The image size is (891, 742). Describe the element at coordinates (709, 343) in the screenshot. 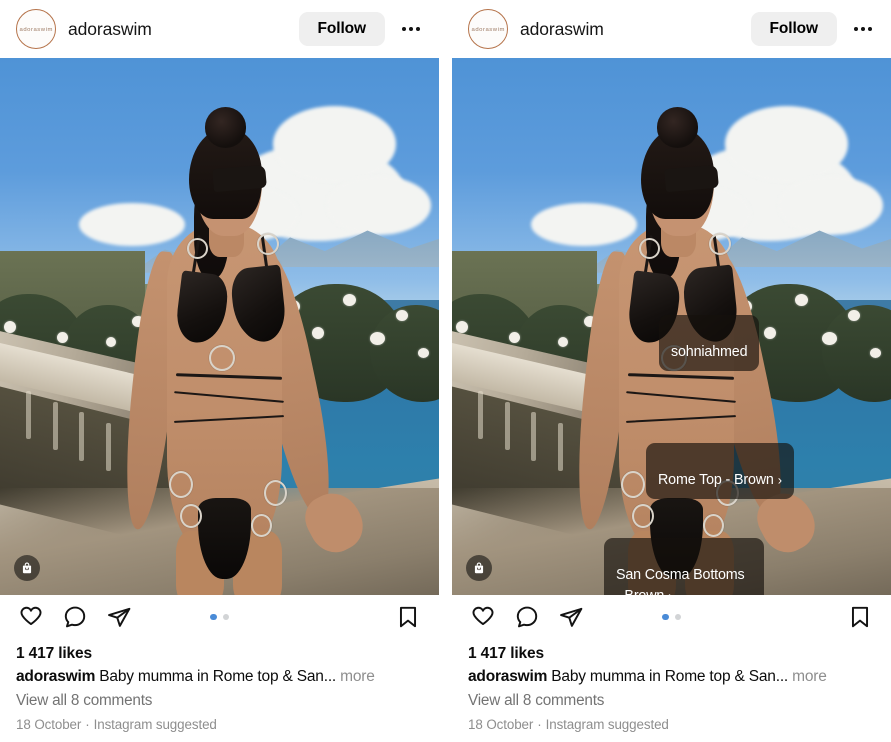

I see `people-tag-sohniahmed: sohniahmed` at that location.